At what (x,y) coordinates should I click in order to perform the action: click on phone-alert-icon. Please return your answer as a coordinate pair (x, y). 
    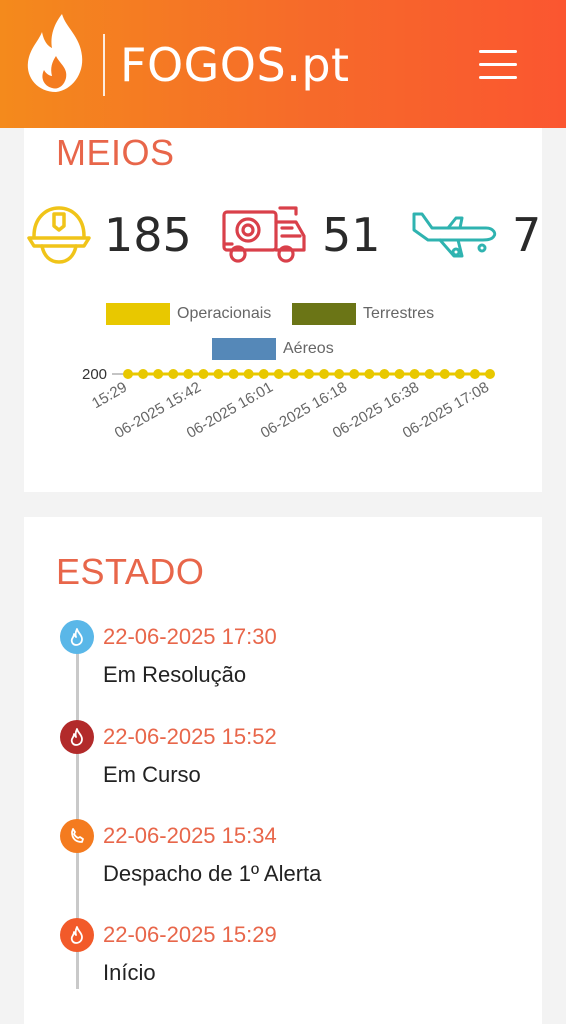
    Looking at the image, I should click on (77, 835).